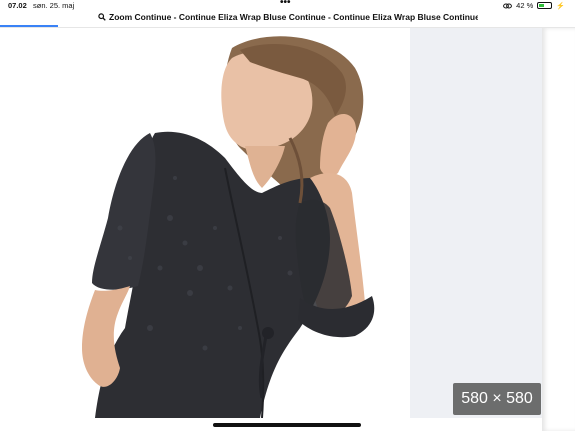  Describe the element at coordinates (17, 5) in the screenshot. I see `status-time: 07.02` at that location.